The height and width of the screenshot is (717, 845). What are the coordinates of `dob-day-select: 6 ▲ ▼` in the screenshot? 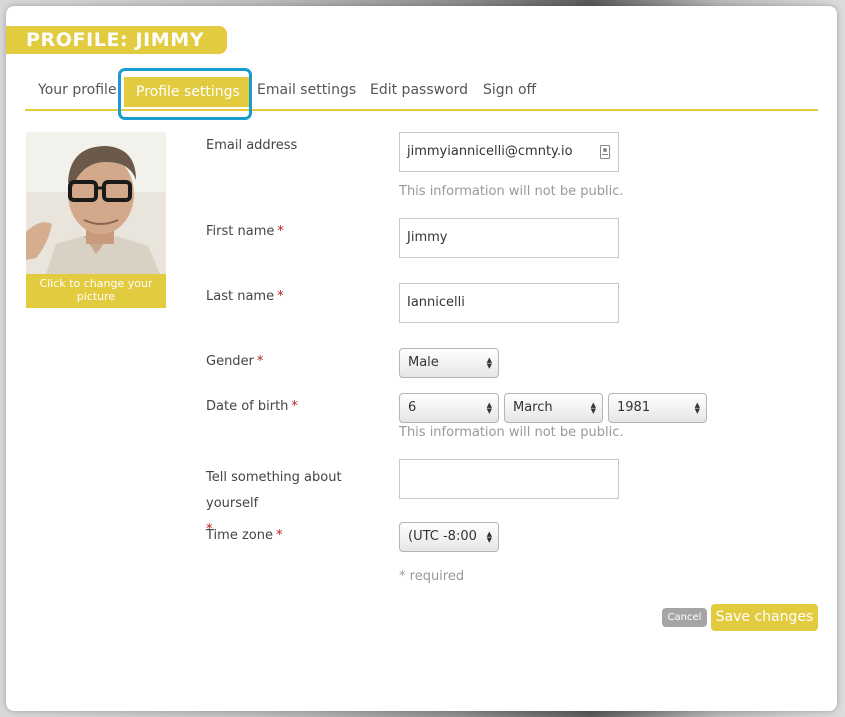 It's located at (449, 408).